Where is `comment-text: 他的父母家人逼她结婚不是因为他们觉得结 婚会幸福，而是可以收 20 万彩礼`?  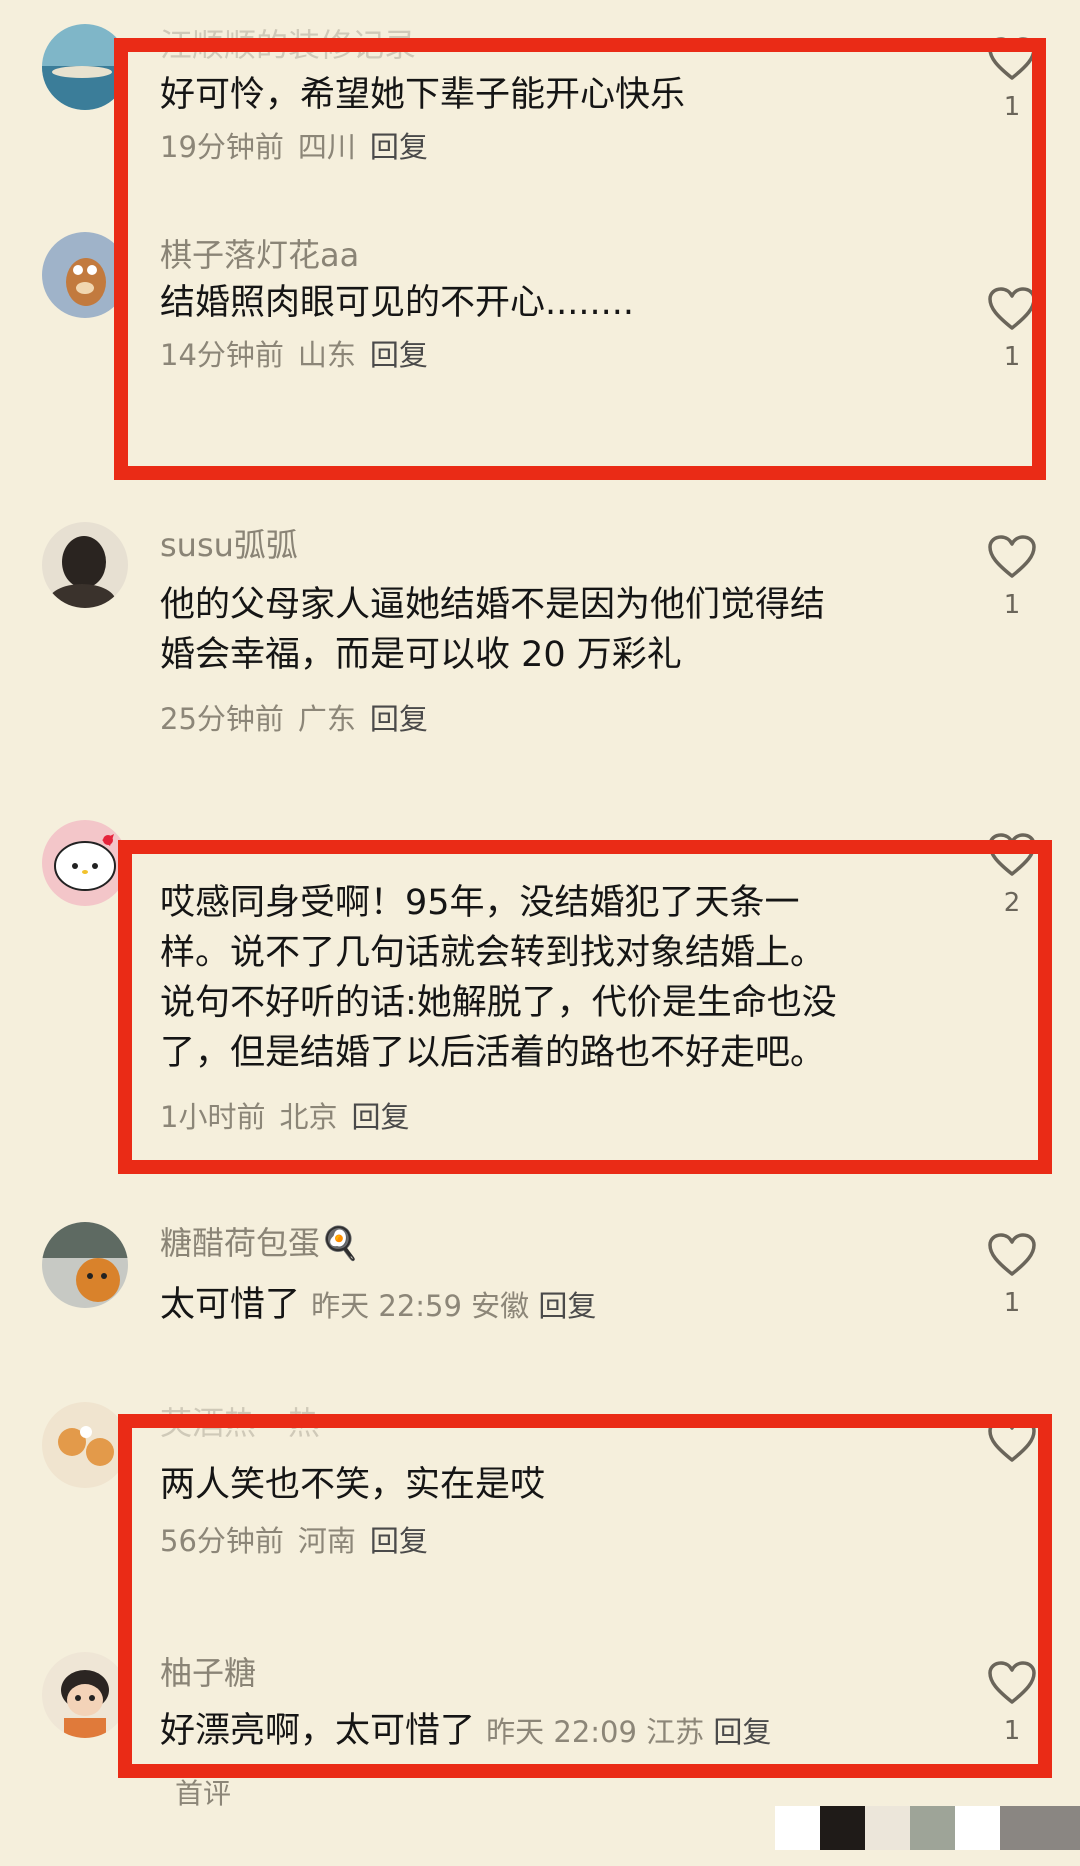 comment-text: 他的父母家人逼她结婚不是因为他们觉得结 婚会幸福，而是可以收 20 万彩礼 is located at coordinates (493, 630).